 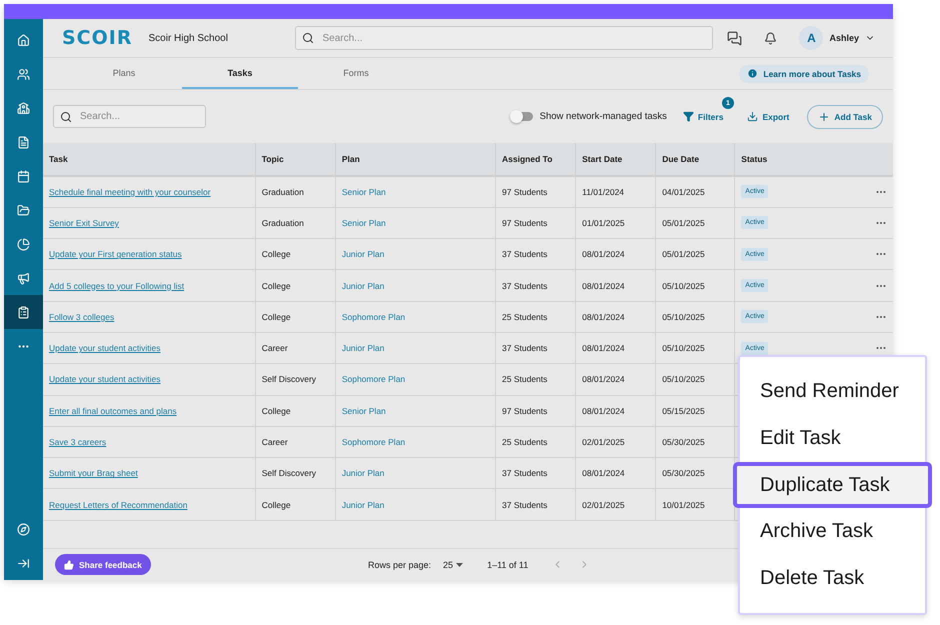 I want to click on user-menu: A Ashley, so click(x=837, y=38).